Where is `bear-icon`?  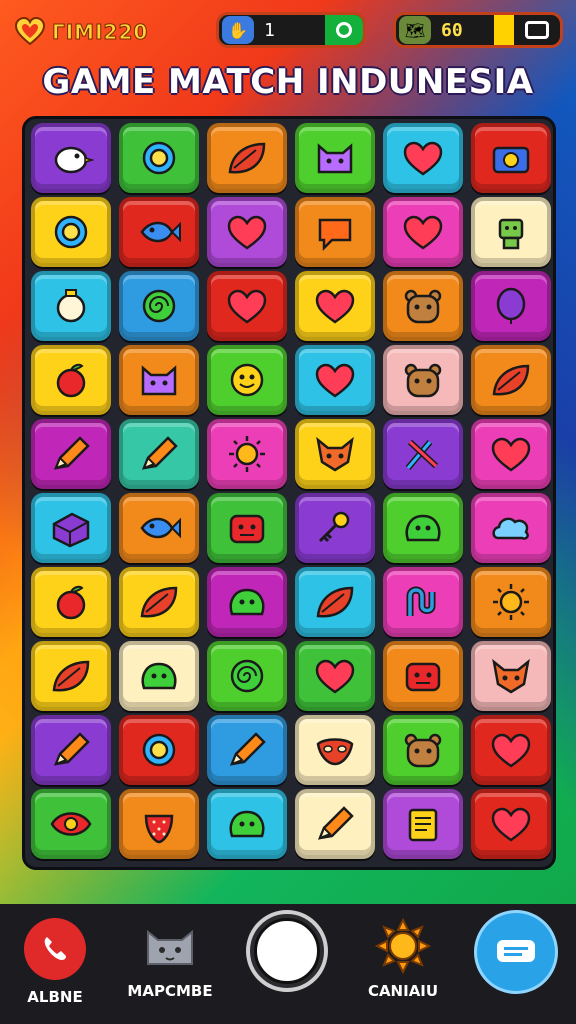
bear-icon is located at coordinates (423, 750).